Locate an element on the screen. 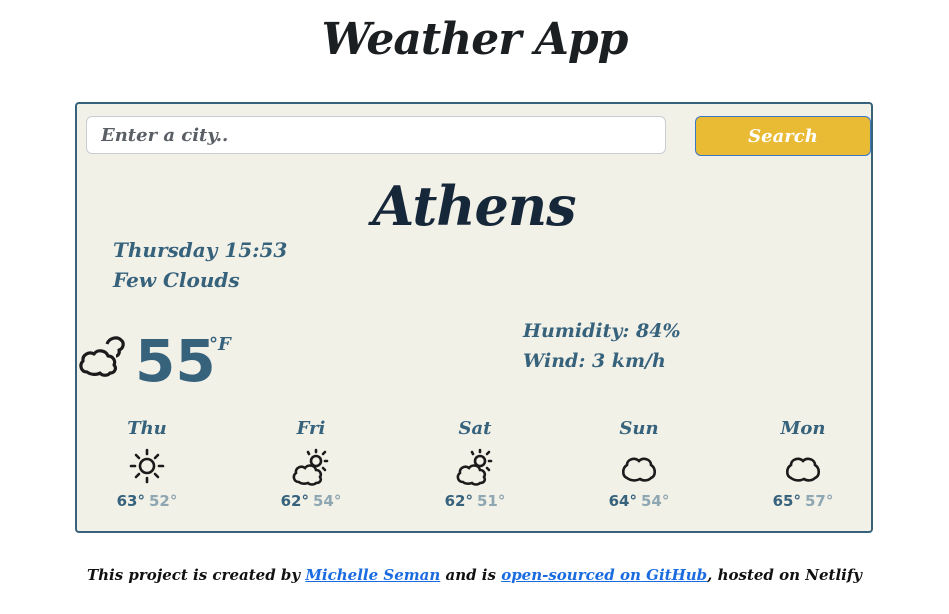  wind-speed: Wind: 3 km/h is located at coordinates (594, 361).